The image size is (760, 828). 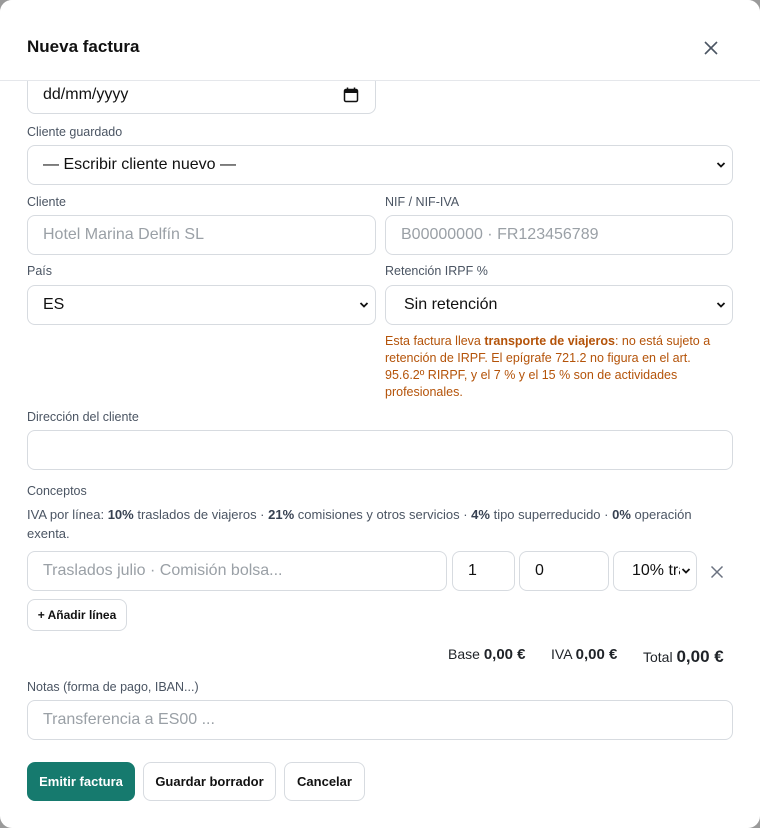 What do you see at coordinates (75, 132) in the screenshot?
I see `saved-client-label: Cliente guardado` at bounding box center [75, 132].